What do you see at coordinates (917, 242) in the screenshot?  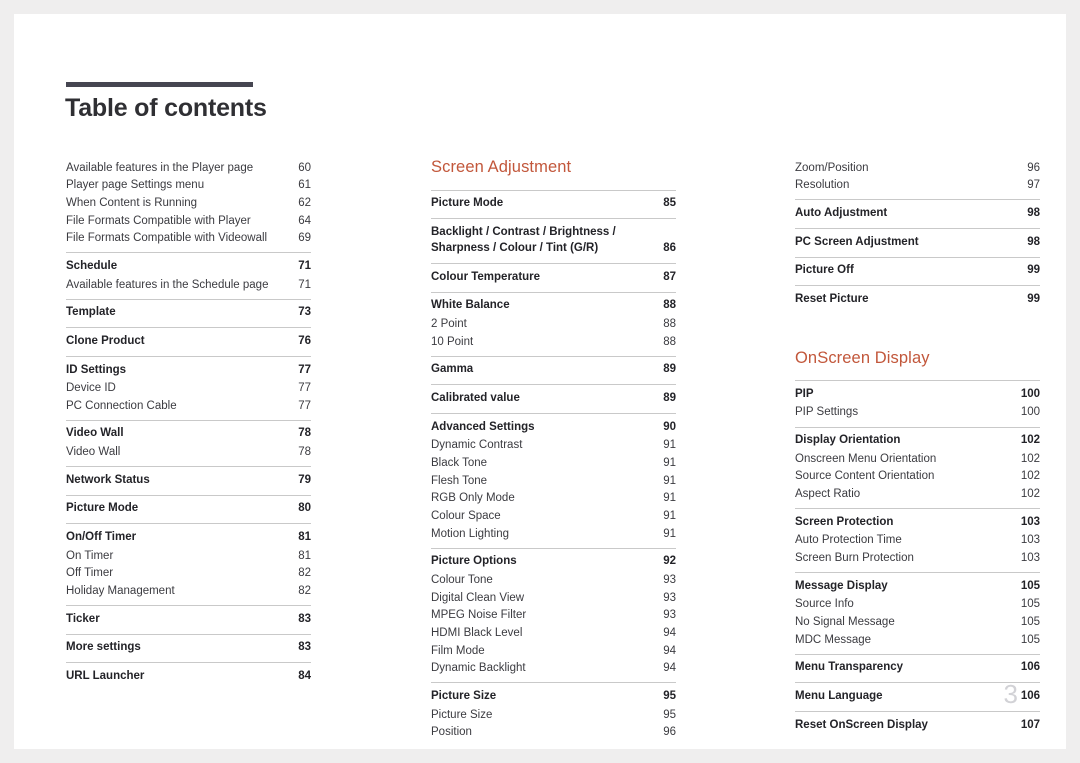 I see `toc-entry-pc-screen-adjustment: PC Screen Adjustment 98` at bounding box center [917, 242].